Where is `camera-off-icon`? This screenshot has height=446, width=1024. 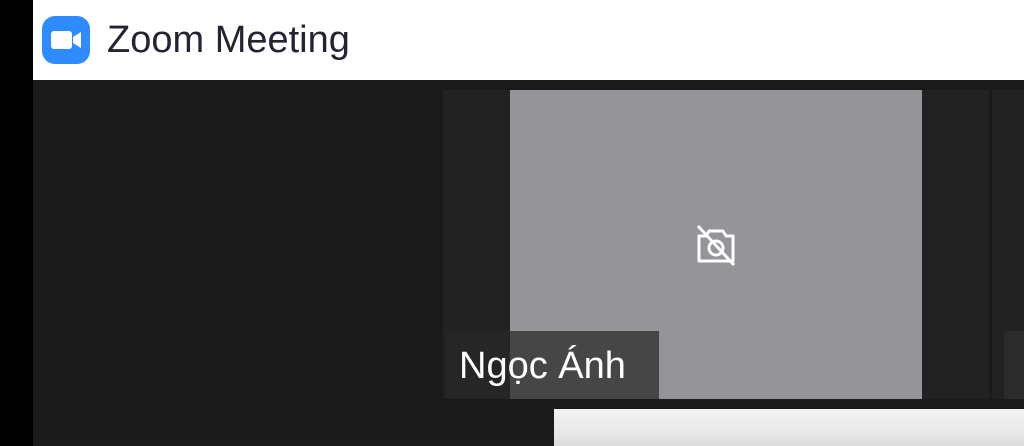 camera-off-icon is located at coordinates (716, 245).